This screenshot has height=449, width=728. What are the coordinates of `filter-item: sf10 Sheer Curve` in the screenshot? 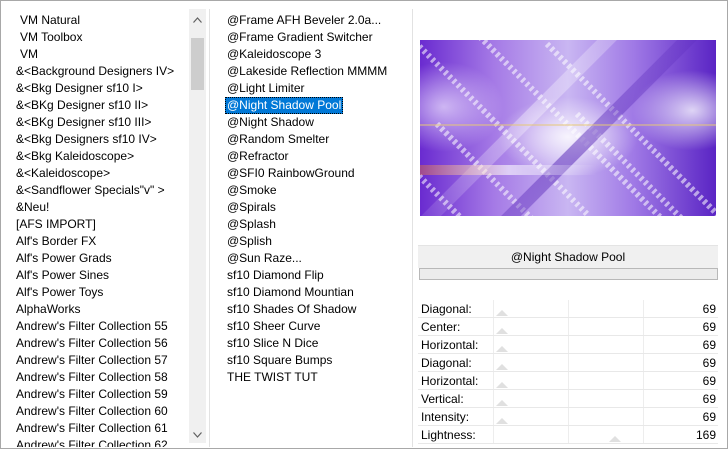 It's located at (273, 326).